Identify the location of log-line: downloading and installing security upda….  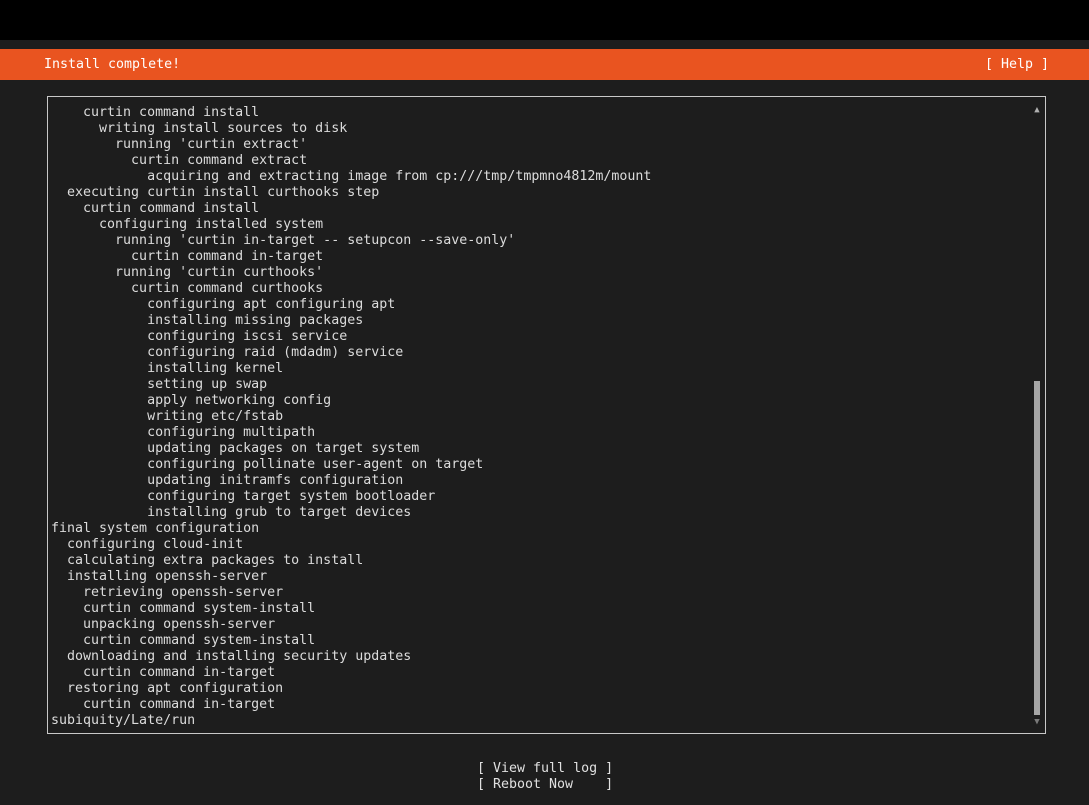
(231, 656).